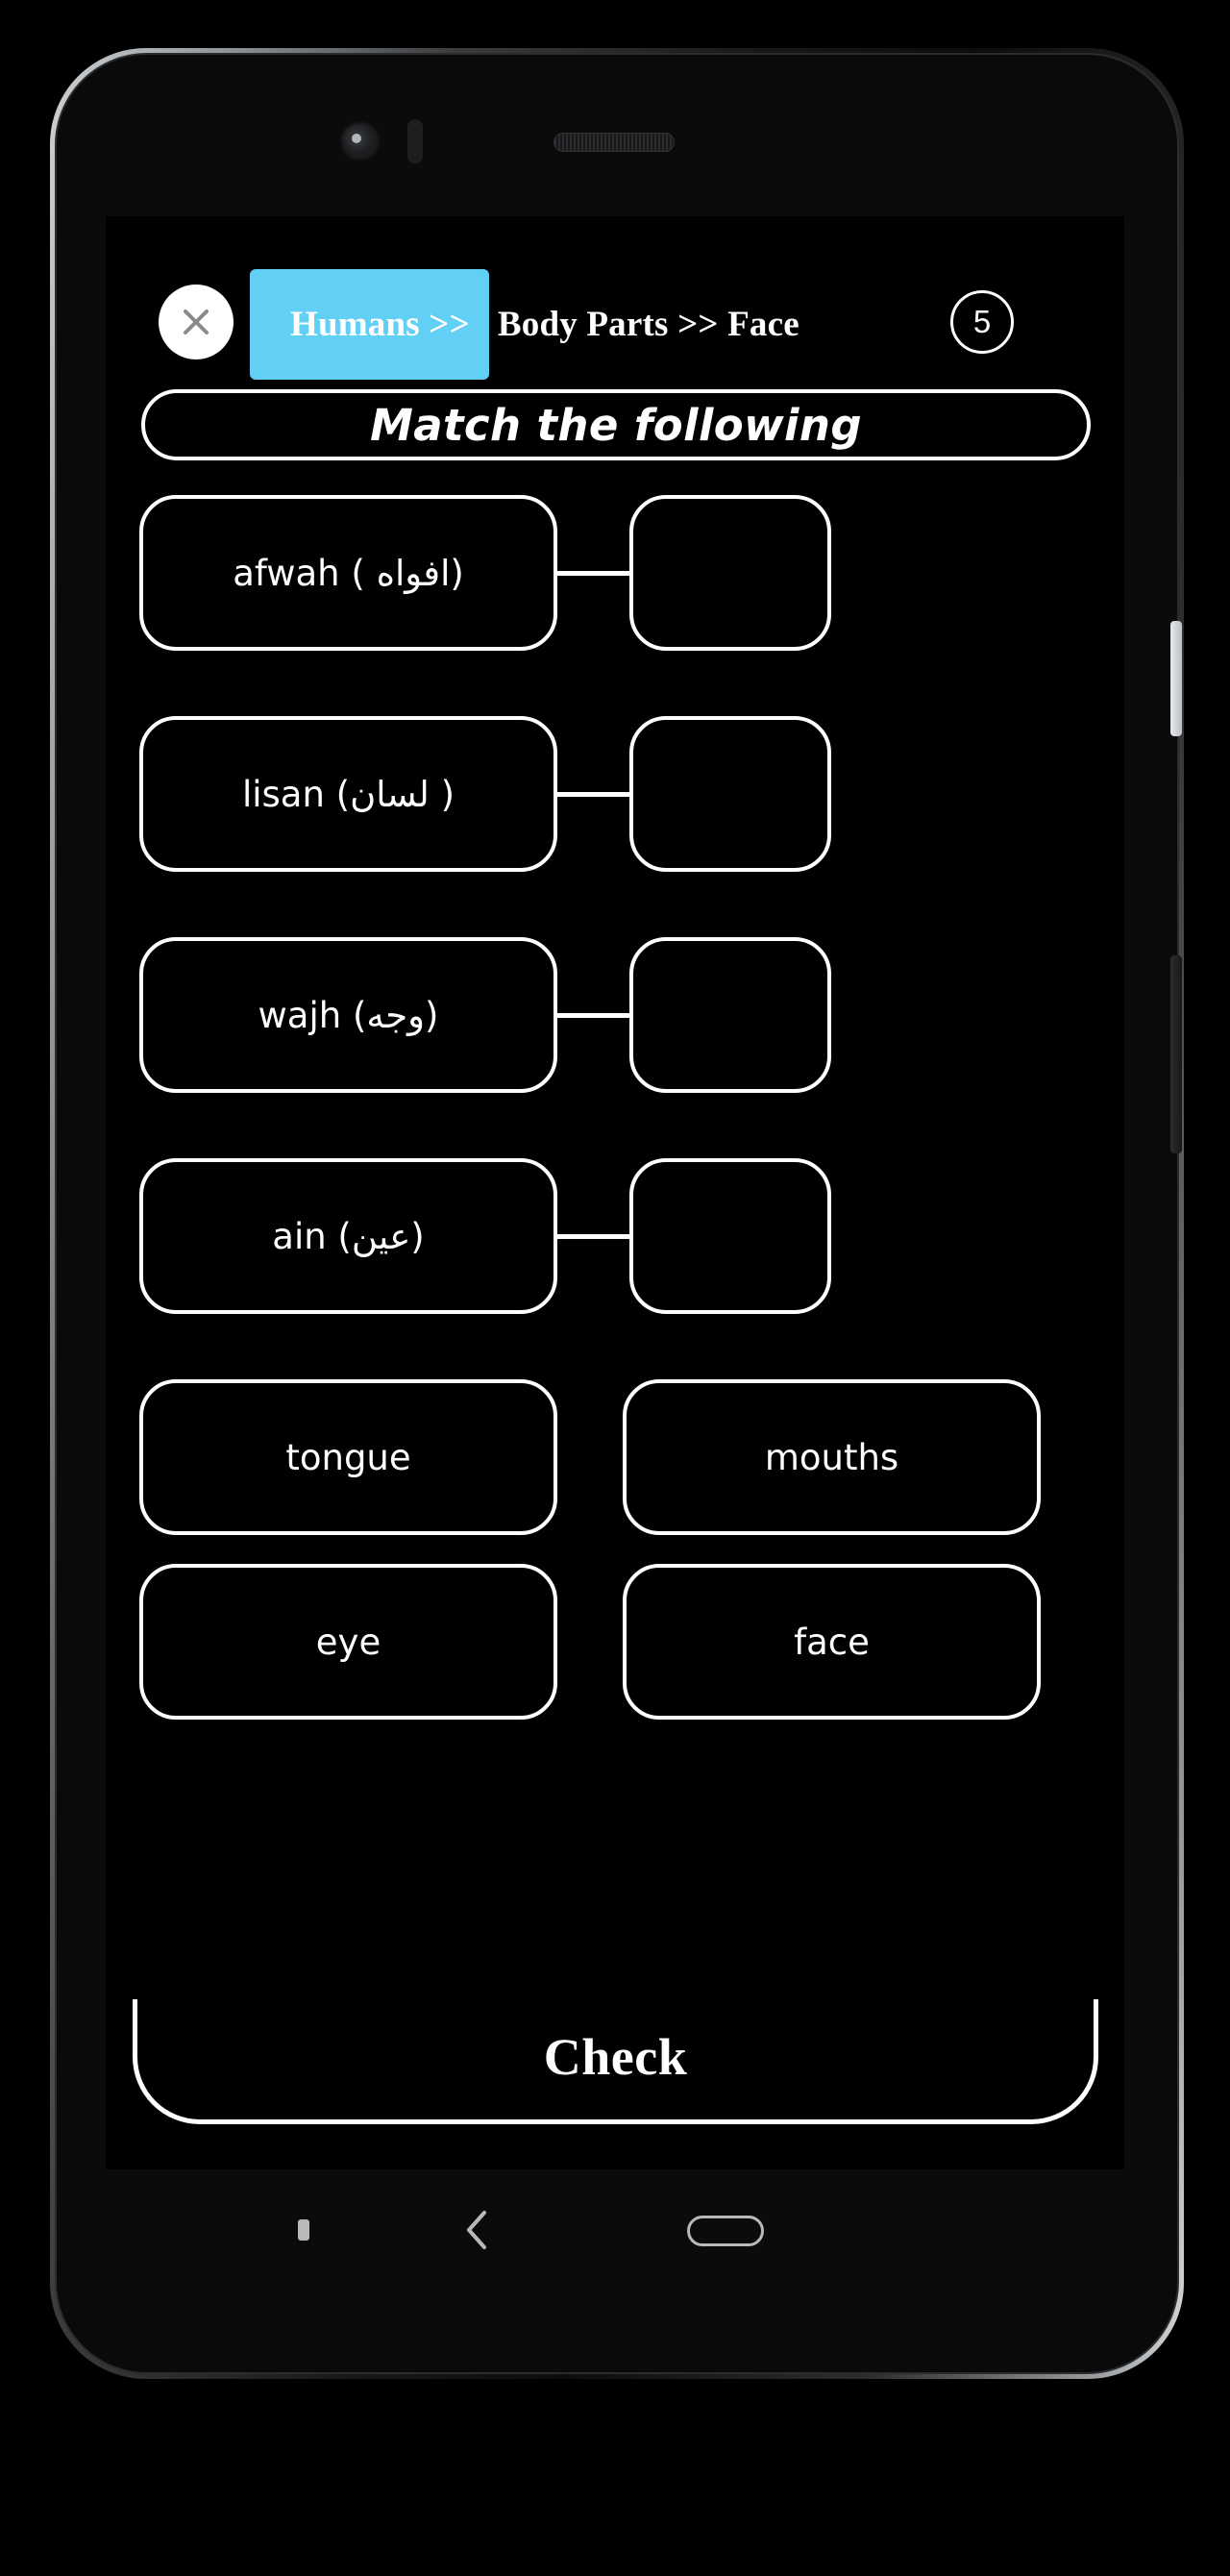  I want to click on option-row: eye face, so click(615, 1642).